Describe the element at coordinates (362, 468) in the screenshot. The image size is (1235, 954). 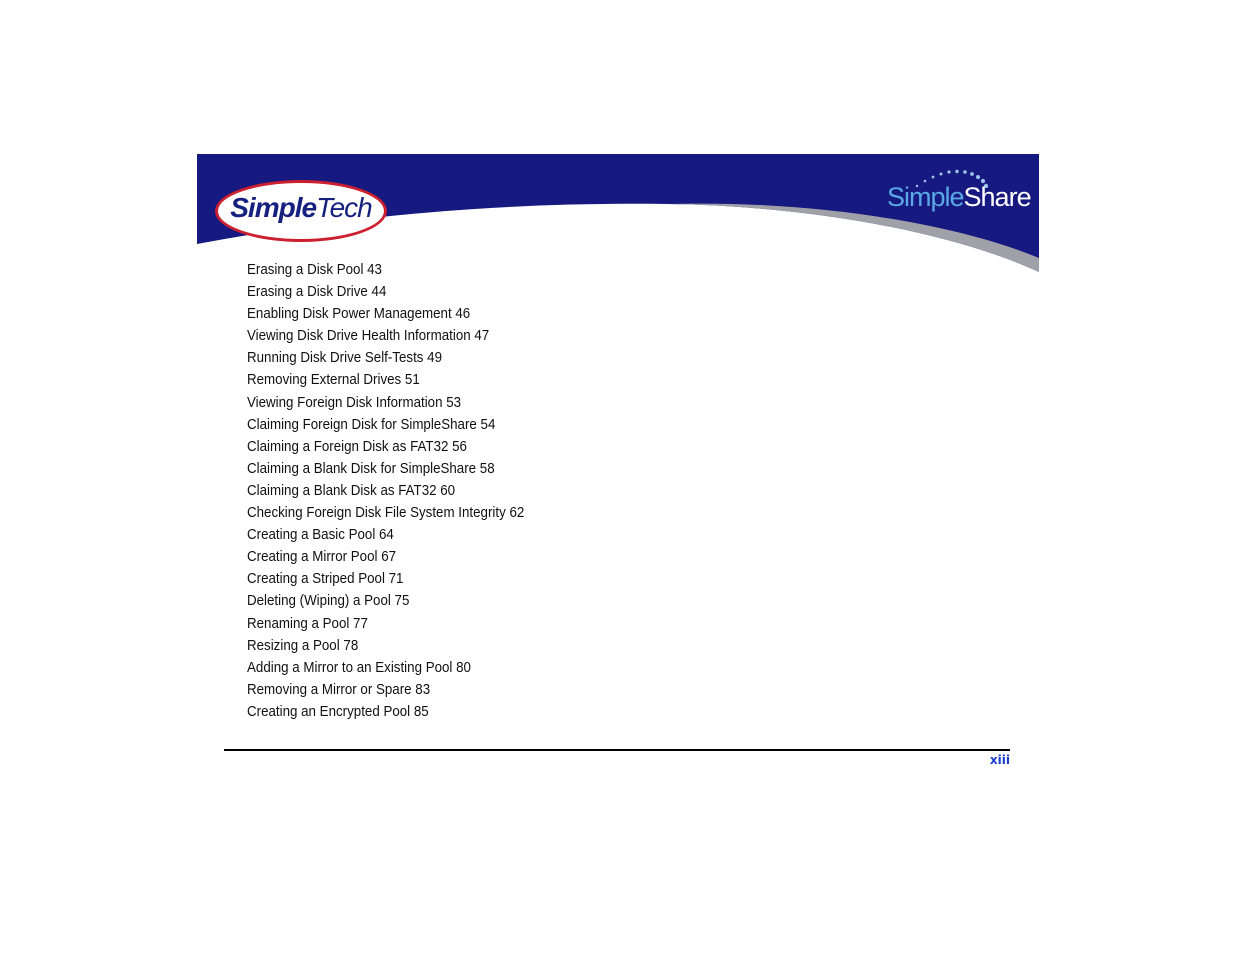
I see `toc-entry-title: Claiming a Blank Disk for SimpleShare` at that location.